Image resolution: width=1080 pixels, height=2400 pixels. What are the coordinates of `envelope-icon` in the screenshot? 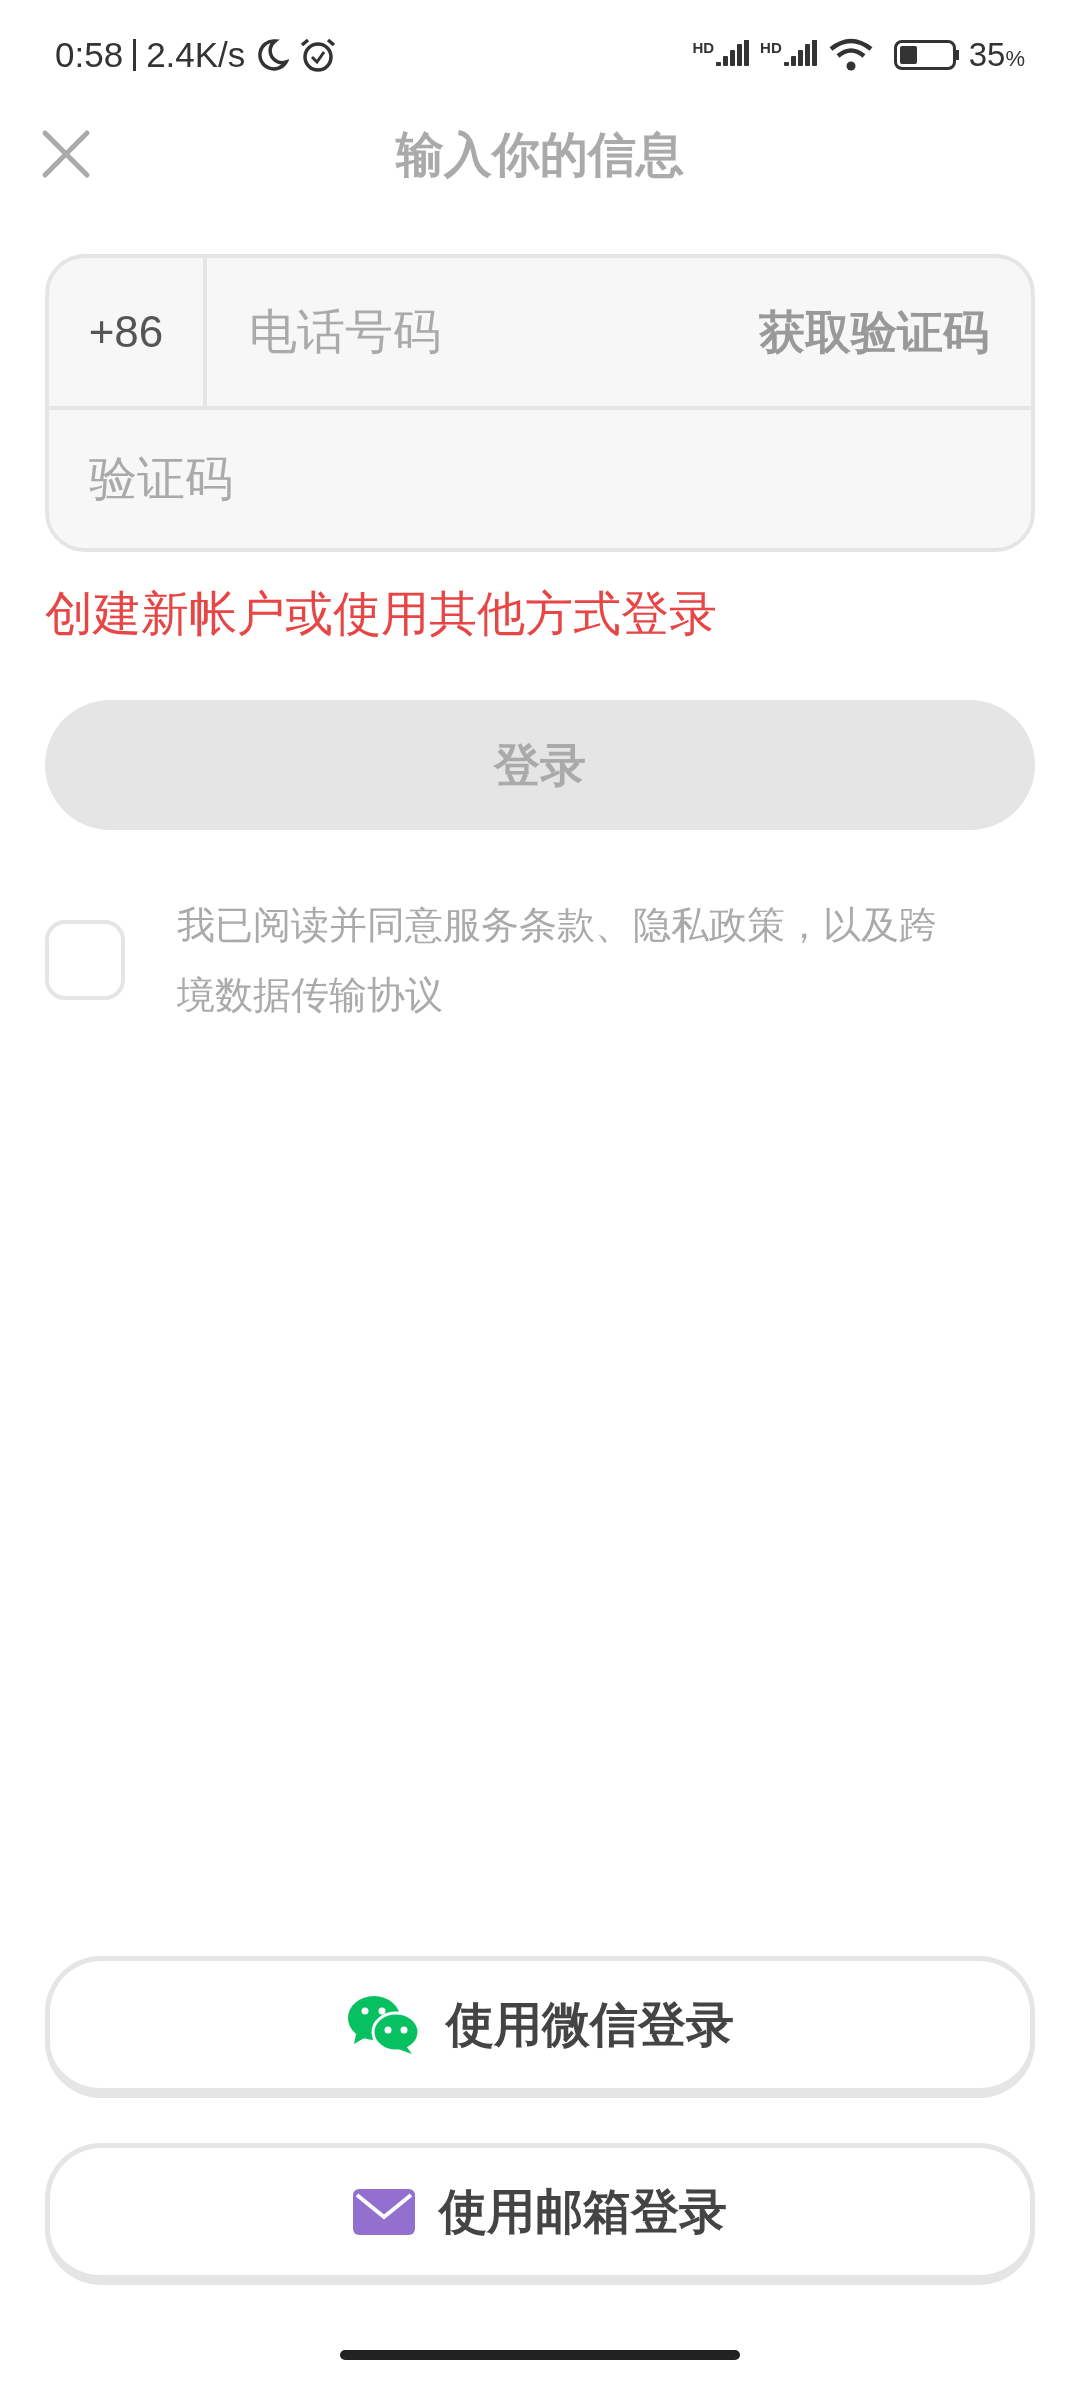 It's located at (384, 2211).